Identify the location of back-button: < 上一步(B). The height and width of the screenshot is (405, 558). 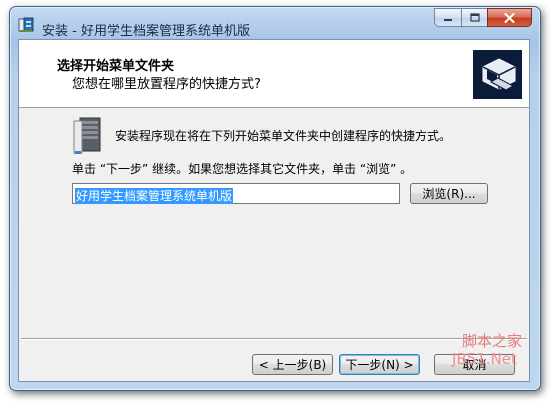
(292, 364).